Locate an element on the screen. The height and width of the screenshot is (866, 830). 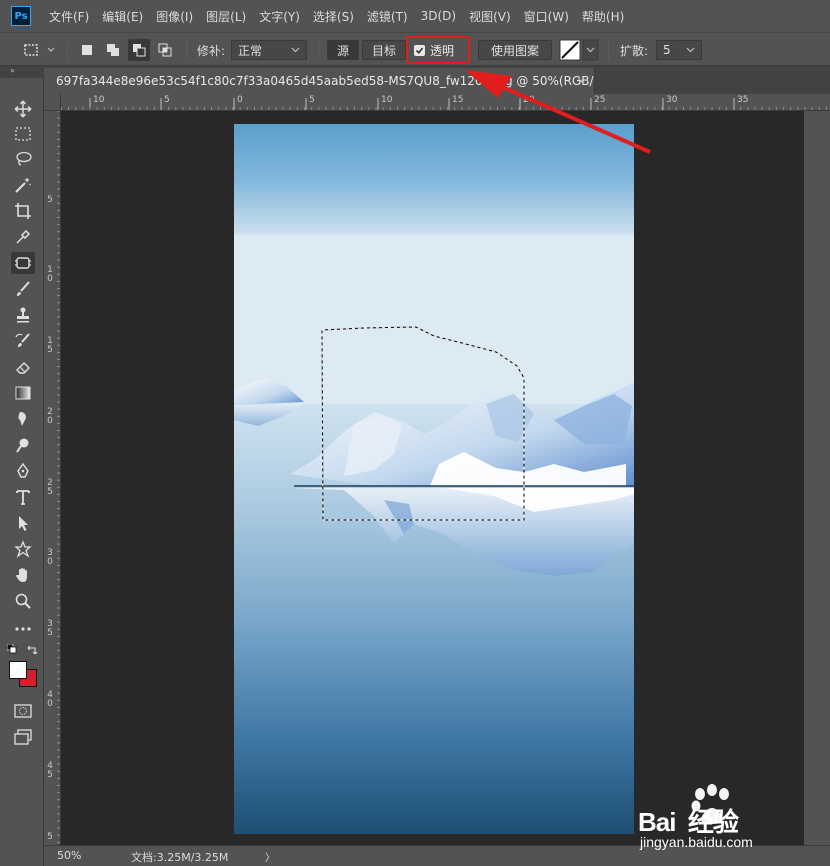
tool-preset-picker is located at coordinates (39, 50).